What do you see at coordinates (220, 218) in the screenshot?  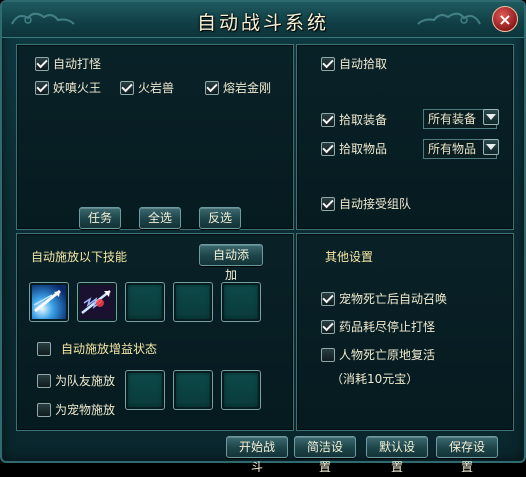 I see `invert-selection-button: 反选` at bounding box center [220, 218].